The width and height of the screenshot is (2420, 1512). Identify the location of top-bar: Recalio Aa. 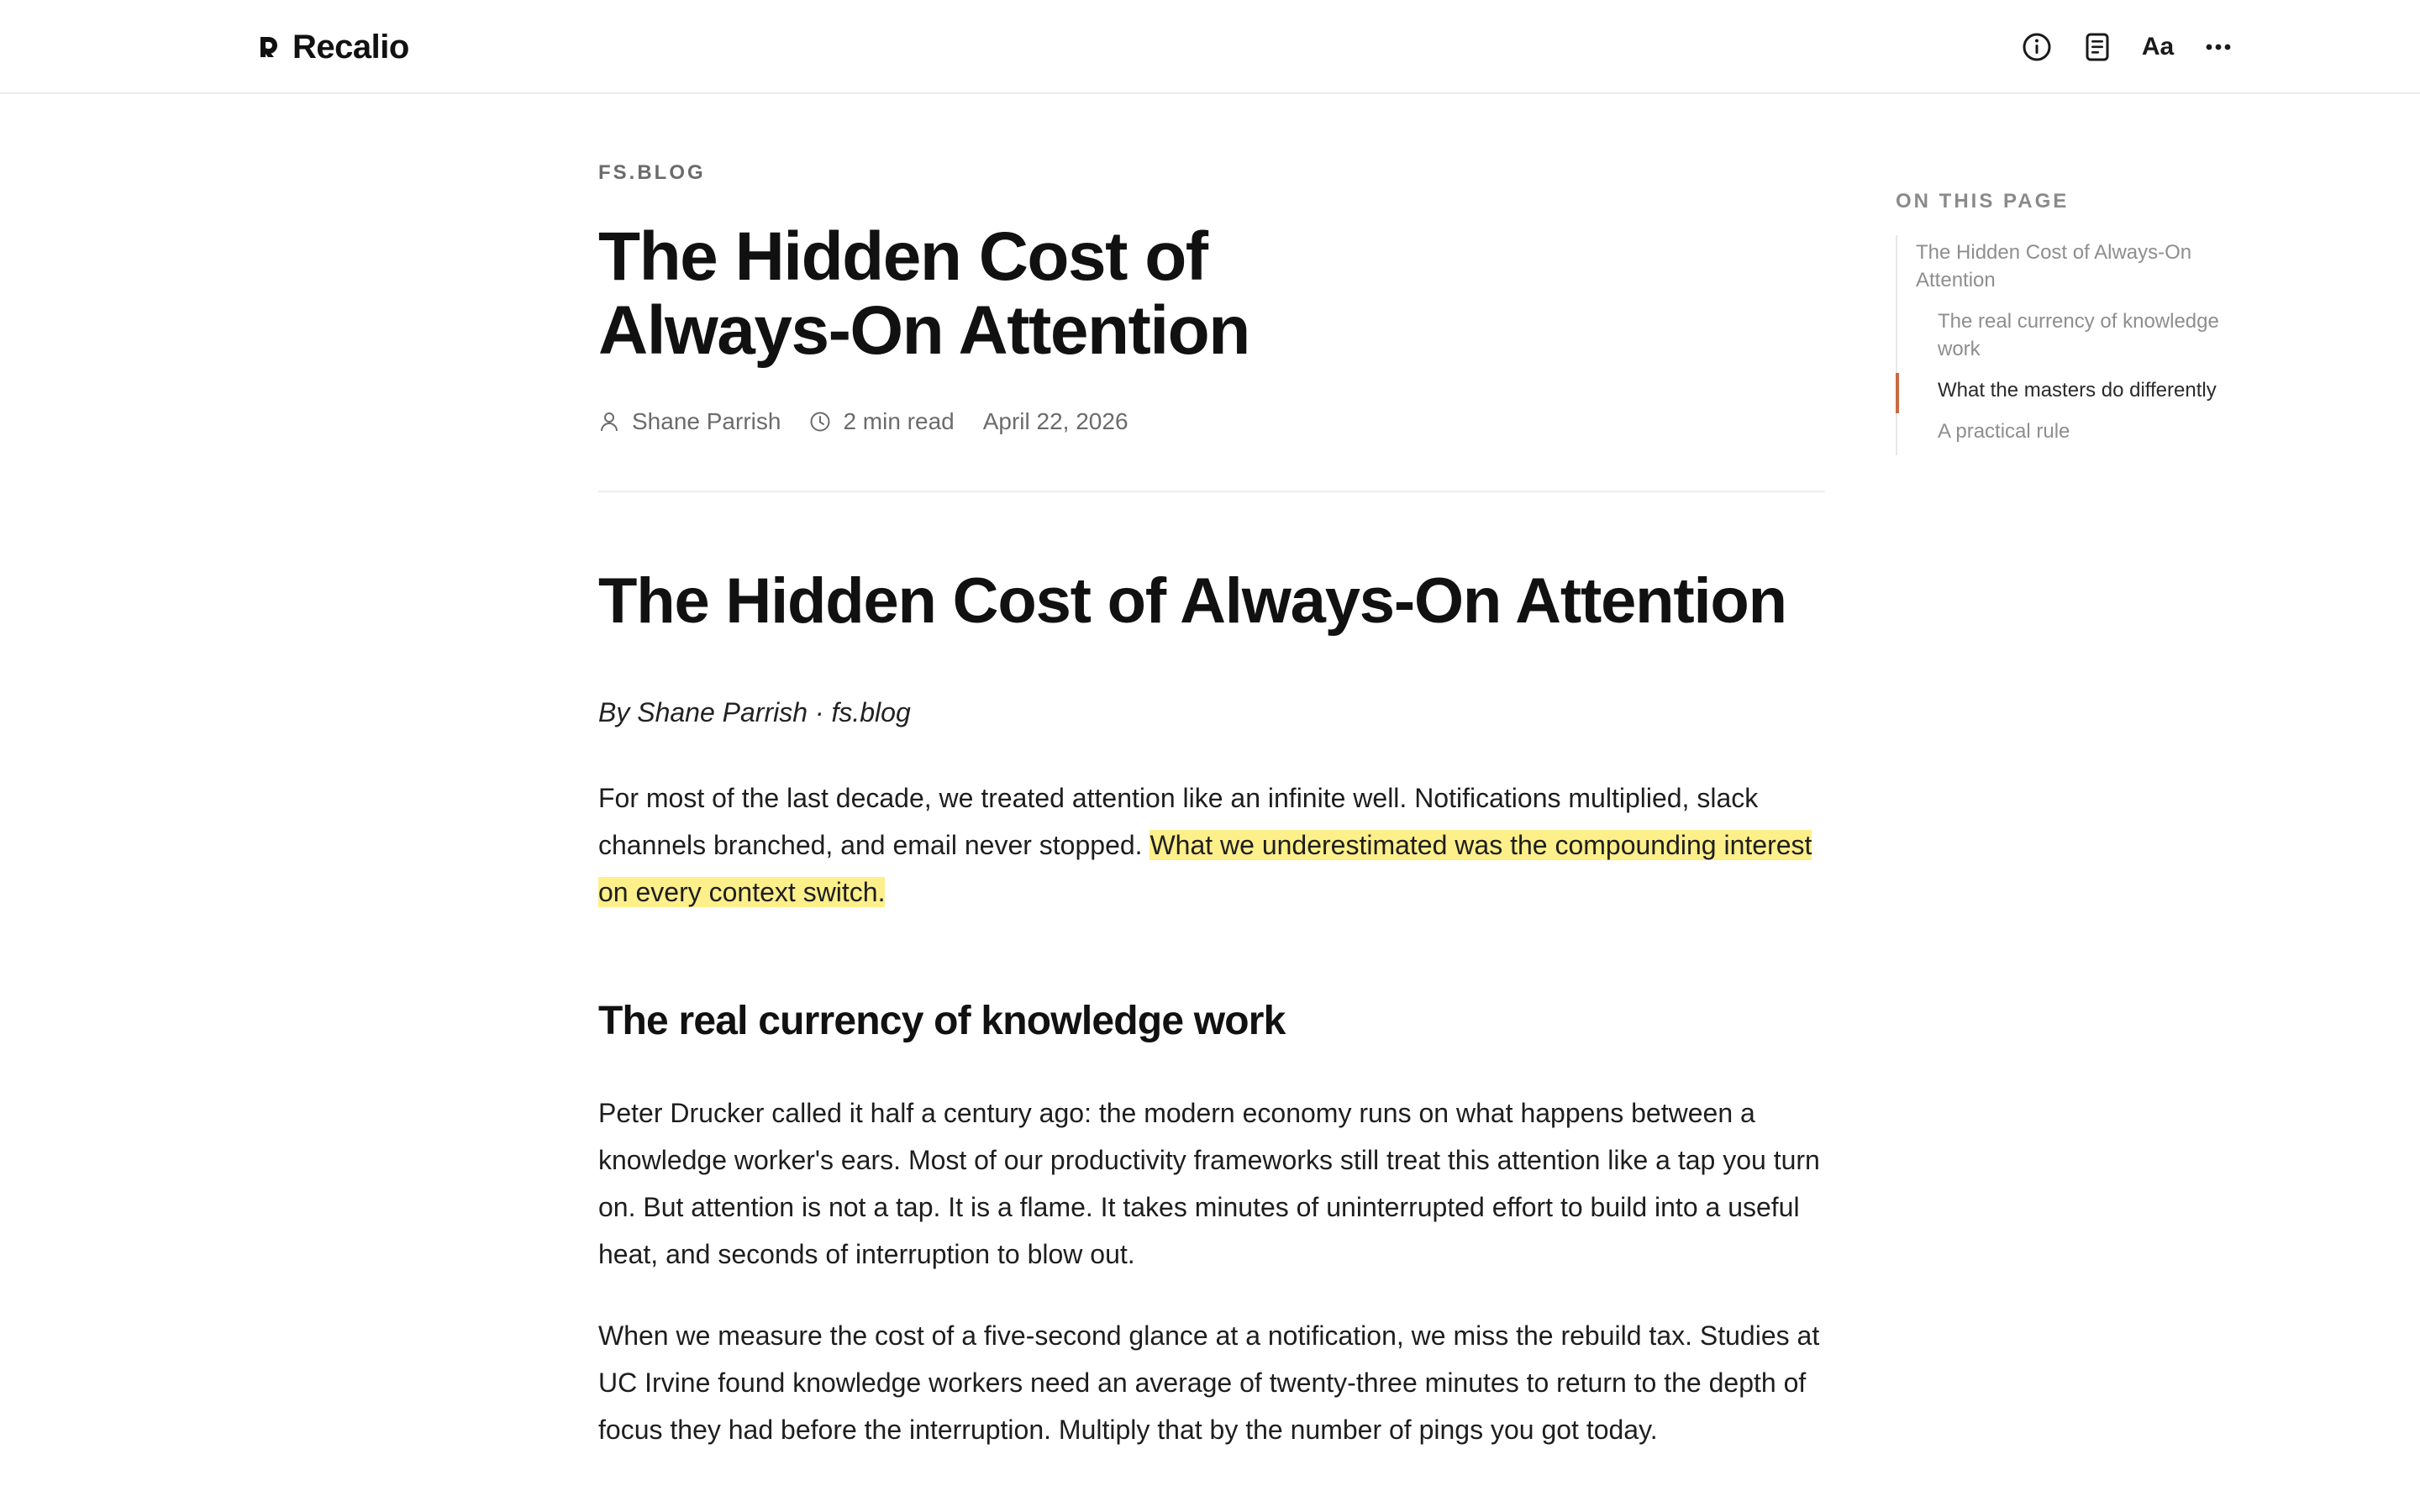
(1210, 47).